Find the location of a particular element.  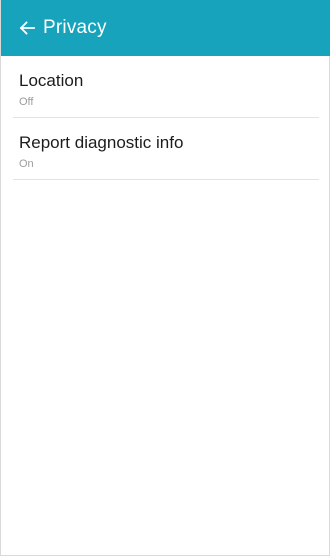

arrow-left-icon is located at coordinates (27, 28).